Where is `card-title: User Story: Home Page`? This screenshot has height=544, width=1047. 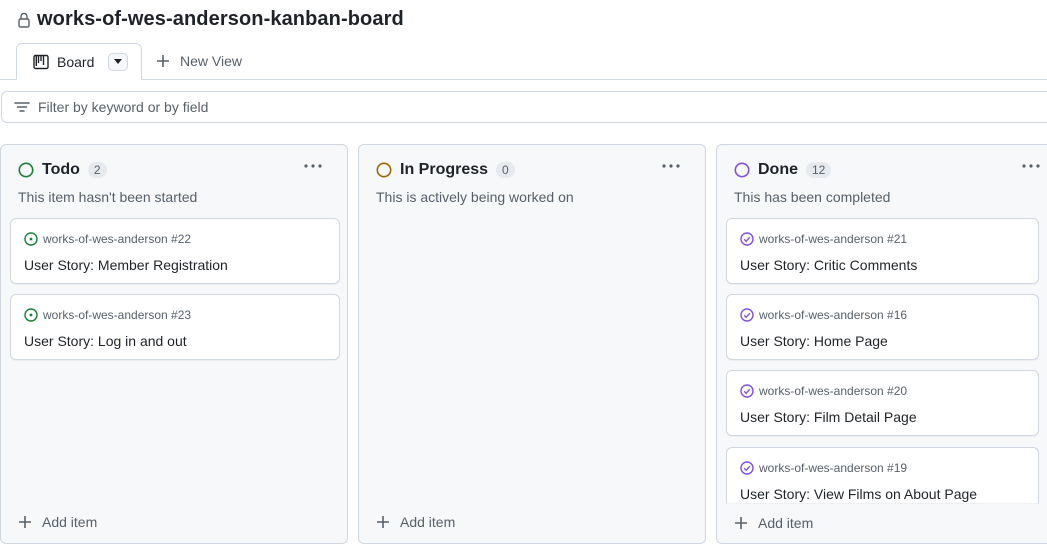 card-title: User Story: Home Page is located at coordinates (814, 341).